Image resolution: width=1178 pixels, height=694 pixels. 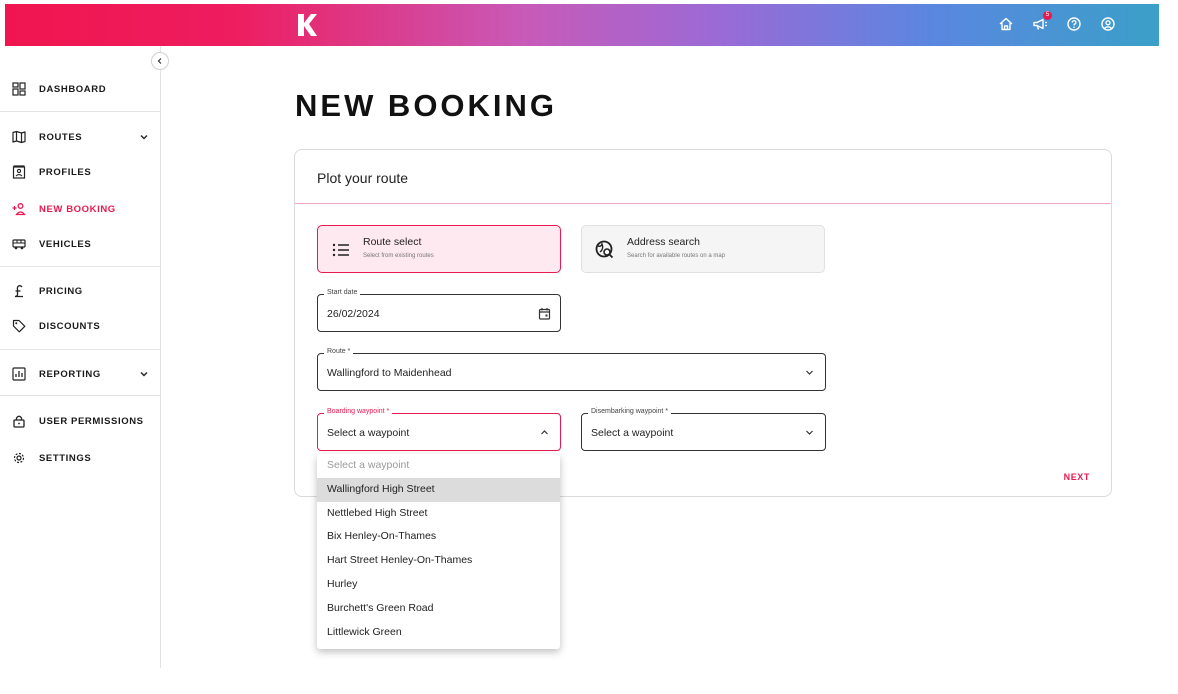 I want to click on dropdown-option: Hart Street Henley-On-Thames, so click(x=438, y=561).